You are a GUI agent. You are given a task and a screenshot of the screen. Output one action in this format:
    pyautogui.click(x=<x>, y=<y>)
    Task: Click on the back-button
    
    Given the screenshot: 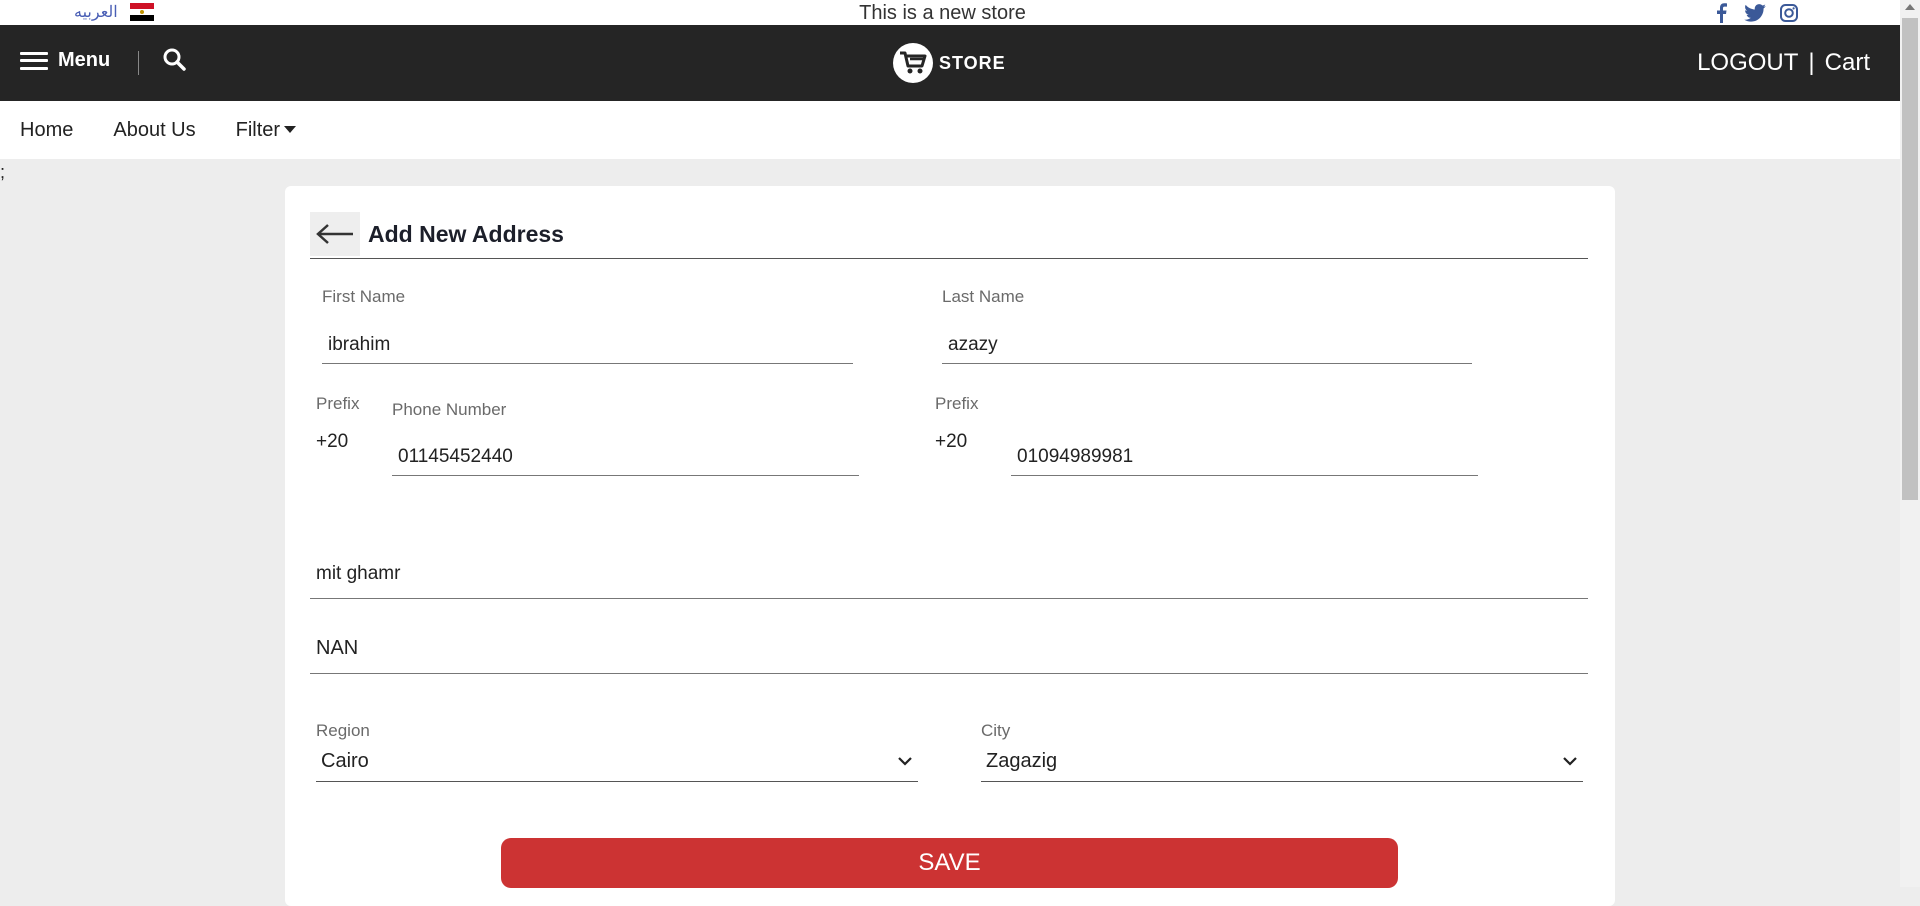 What is the action you would take?
    pyautogui.click(x=335, y=234)
    